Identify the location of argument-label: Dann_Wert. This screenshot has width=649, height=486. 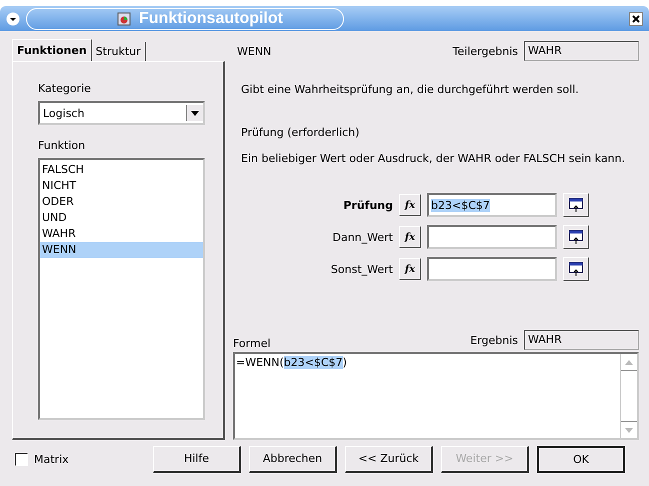
(362, 237).